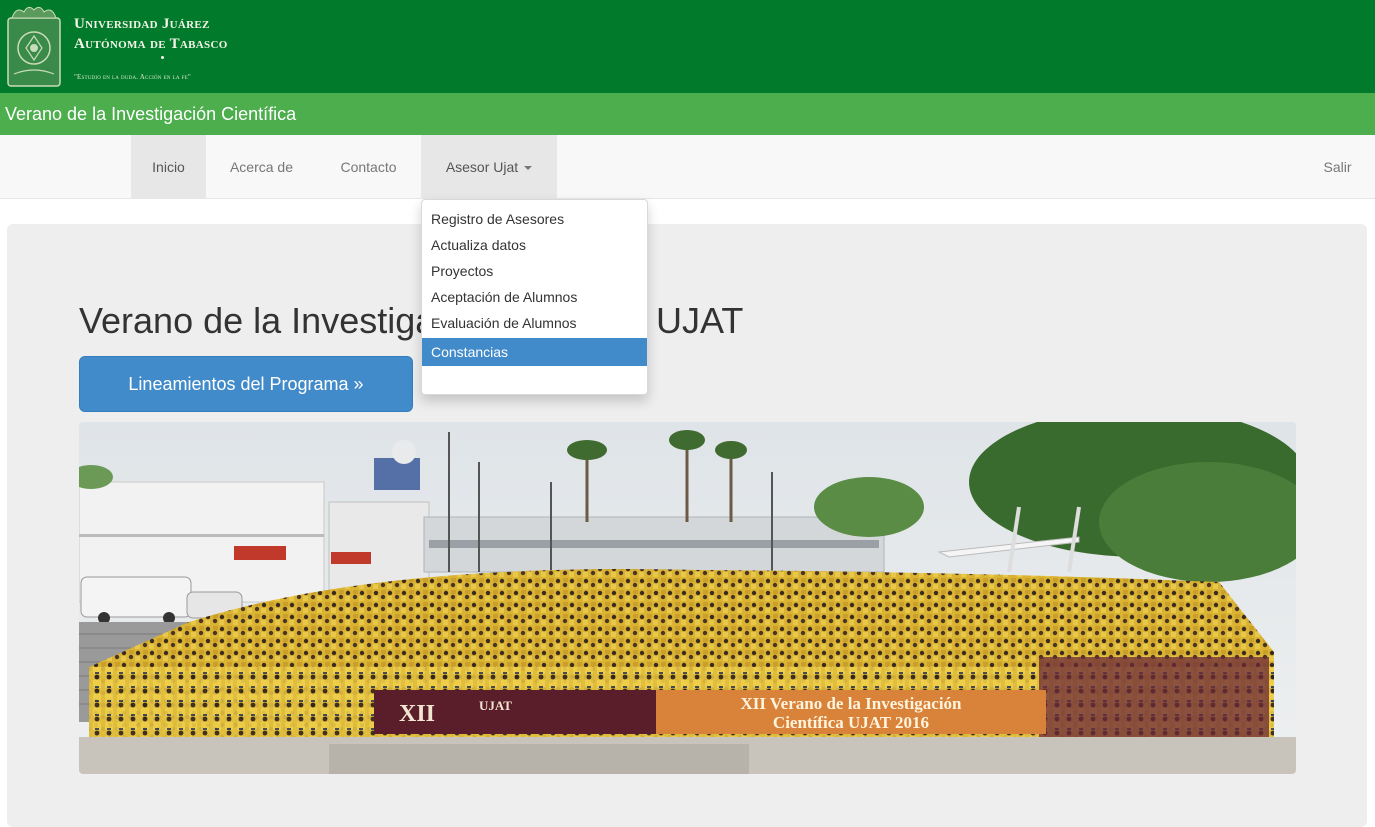  What do you see at coordinates (142, 24) in the screenshot?
I see `university-name-line1: Universidad Juárez` at bounding box center [142, 24].